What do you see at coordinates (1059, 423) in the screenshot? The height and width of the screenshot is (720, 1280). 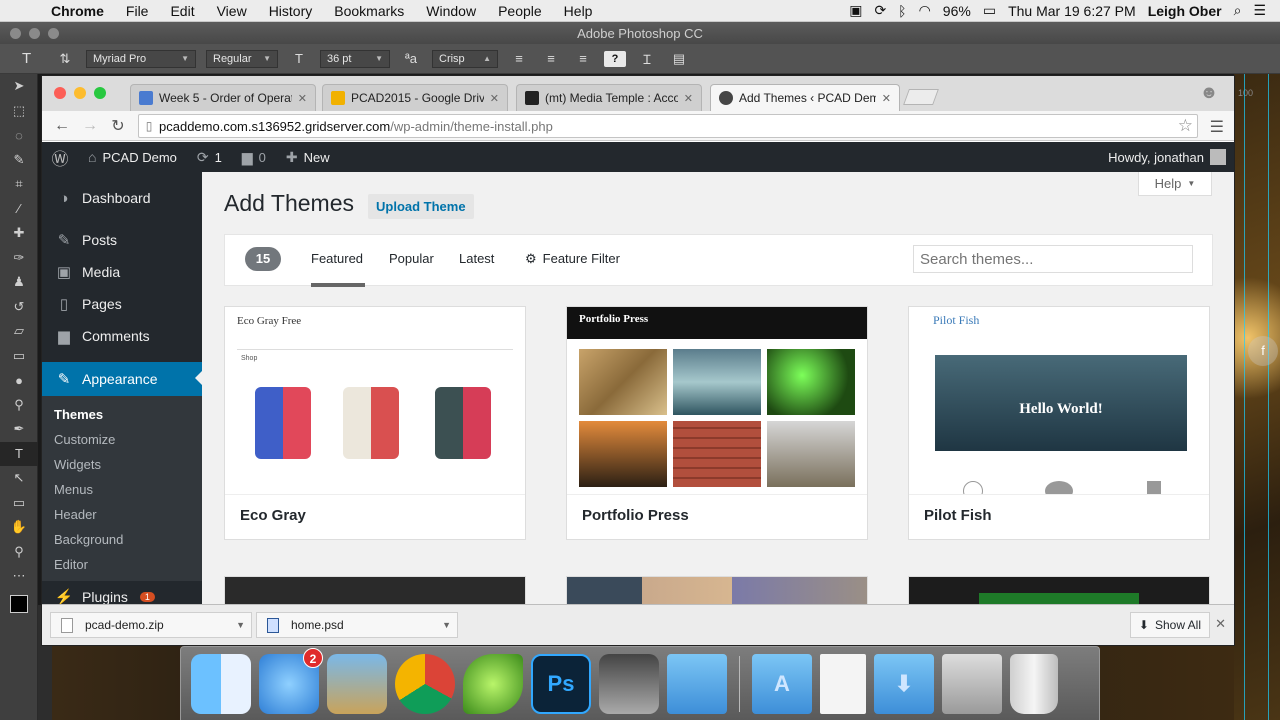 I see `theme-card-pilot-fish: Pilot Fish Hello World! Pilot Fish` at bounding box center [1059, 423].